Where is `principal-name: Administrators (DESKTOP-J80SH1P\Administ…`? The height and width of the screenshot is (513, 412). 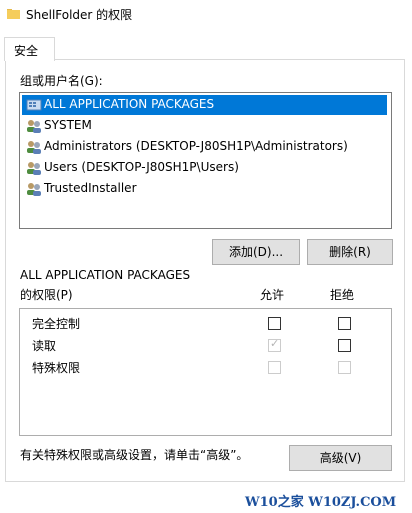
principal-name: Administrators (DESKTOP-J80SH1P\Administ… is located at coordinates (196, 146).